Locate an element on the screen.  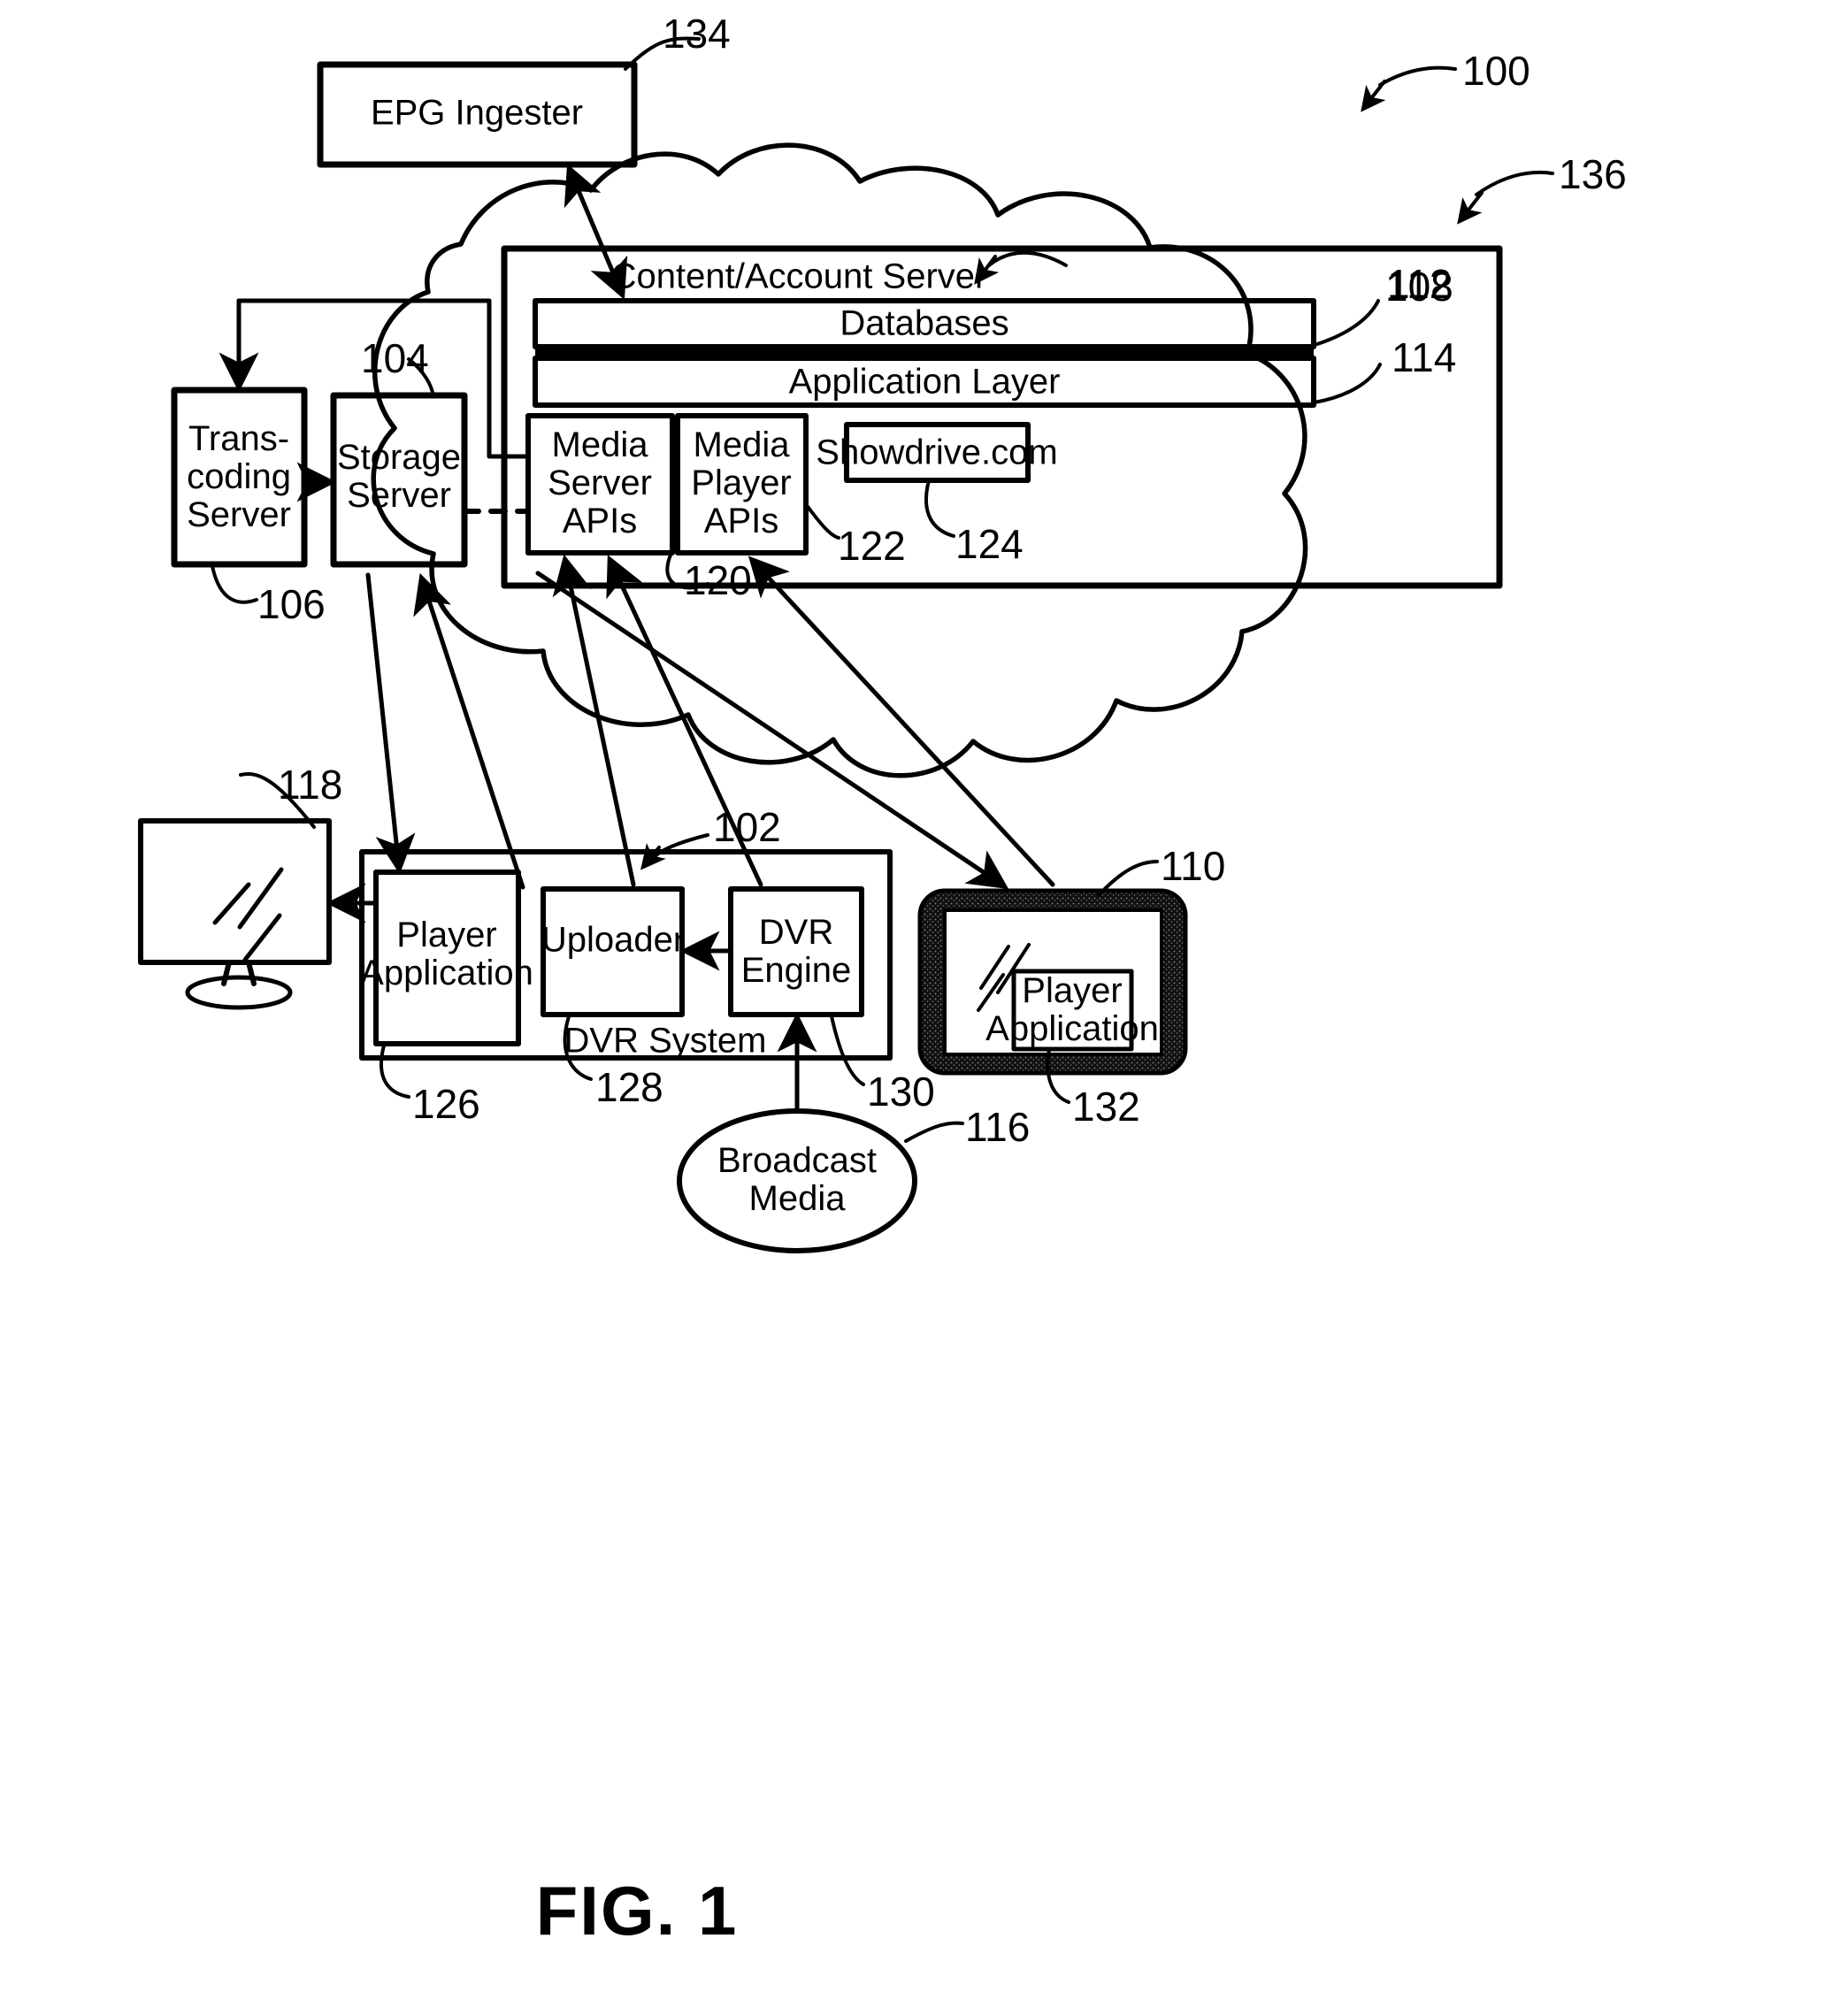
storage-server-label: Storage Server is located at coordinates (399, 476).